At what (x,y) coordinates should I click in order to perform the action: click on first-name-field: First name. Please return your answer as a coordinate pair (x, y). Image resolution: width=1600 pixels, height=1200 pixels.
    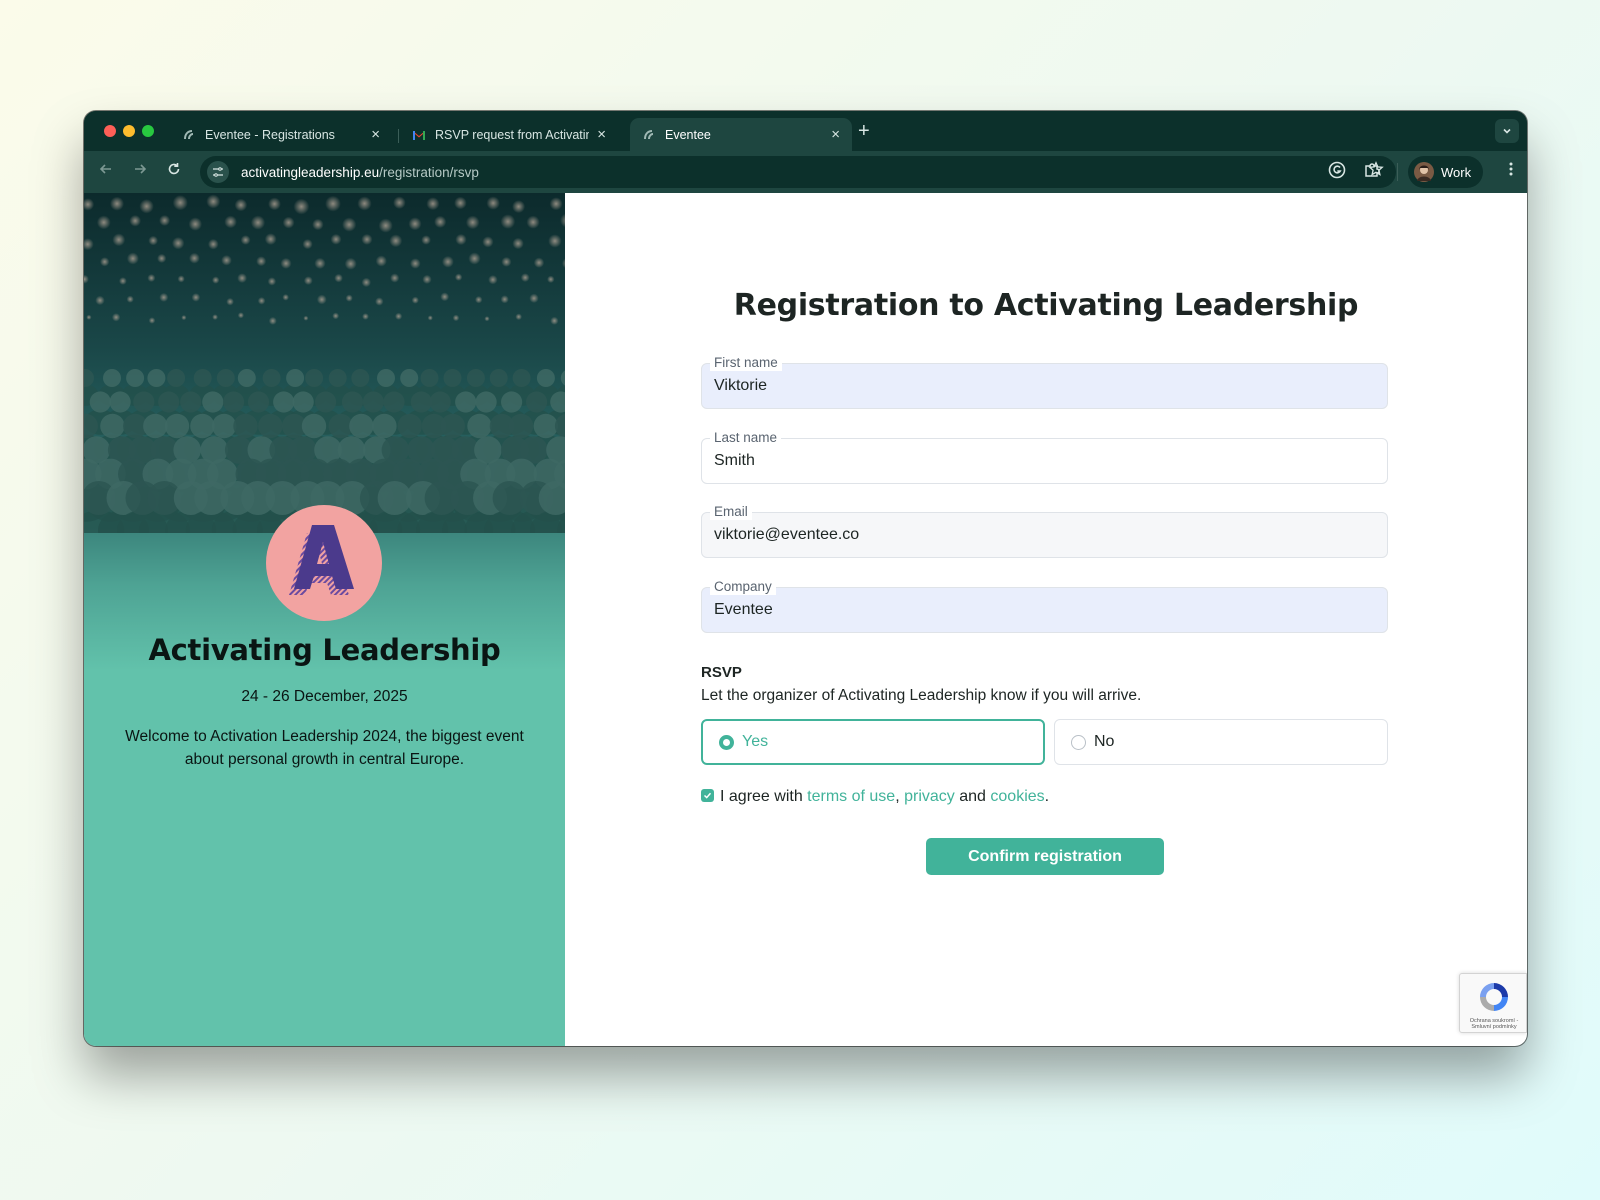
    Looking at the image, I should click on (1044, 382).